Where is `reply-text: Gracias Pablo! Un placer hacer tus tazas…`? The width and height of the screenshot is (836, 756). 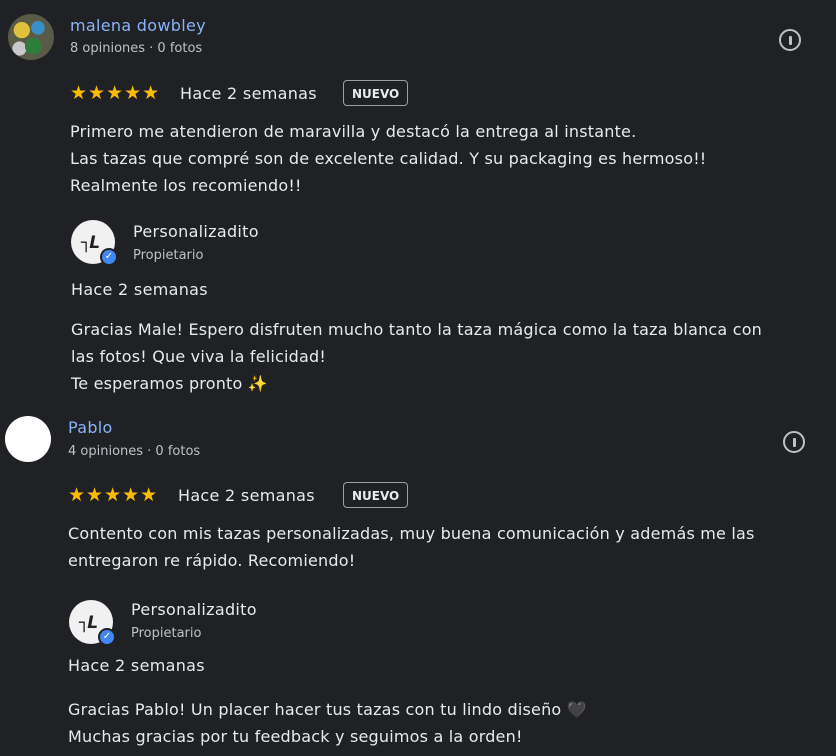 reply-text: Gracias Pablo! Un placer hacer tus tazas… is located at coordinates (327, 723).